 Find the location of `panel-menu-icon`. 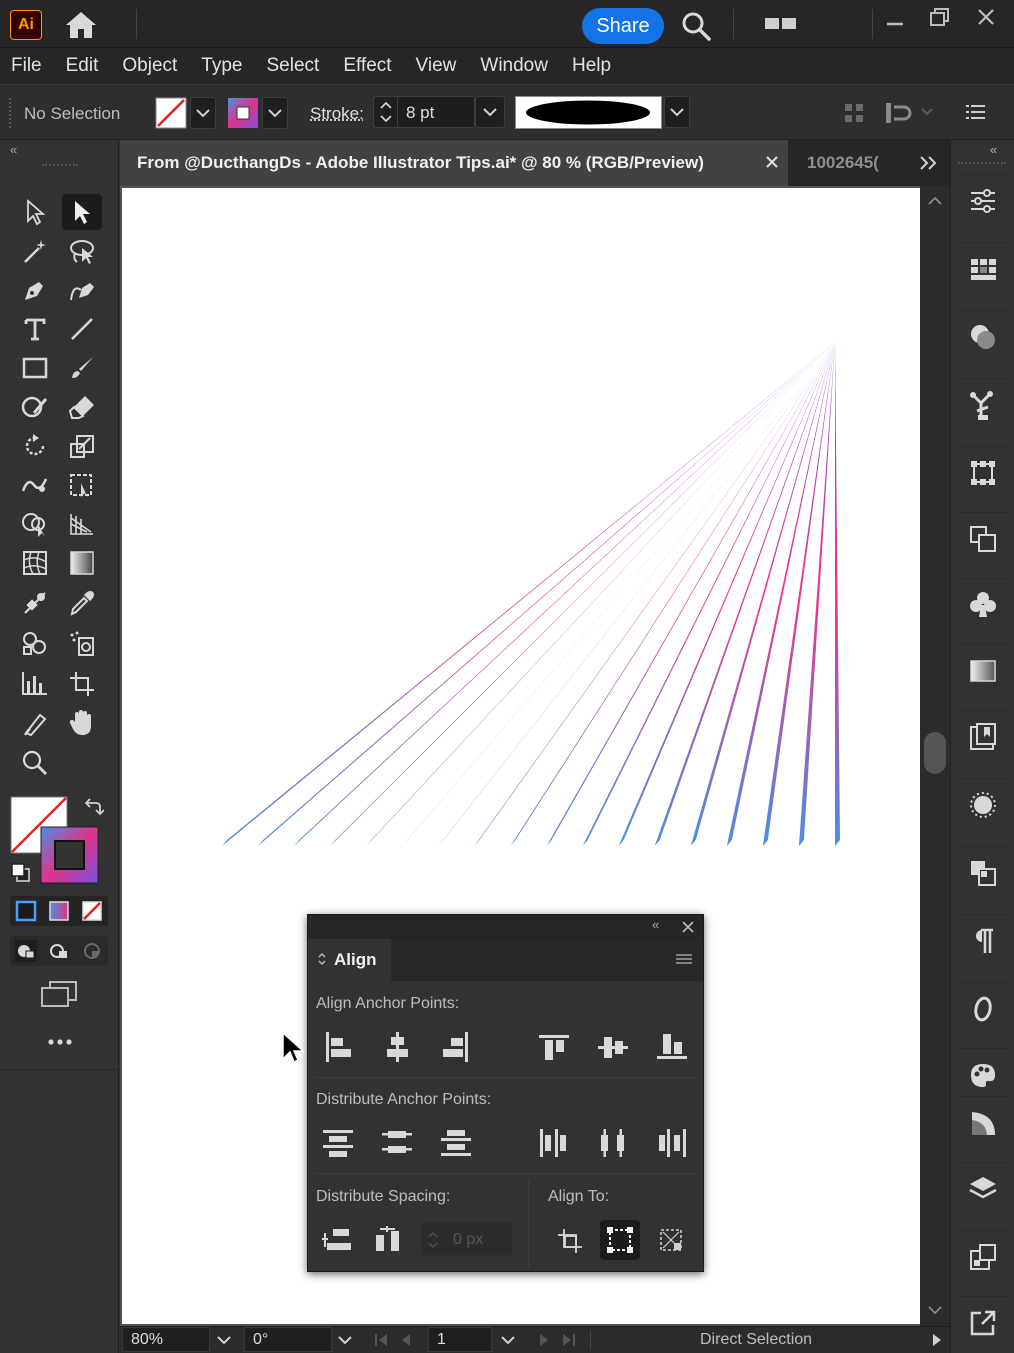

panel-menu-icon is located at coordinates (684, 959).